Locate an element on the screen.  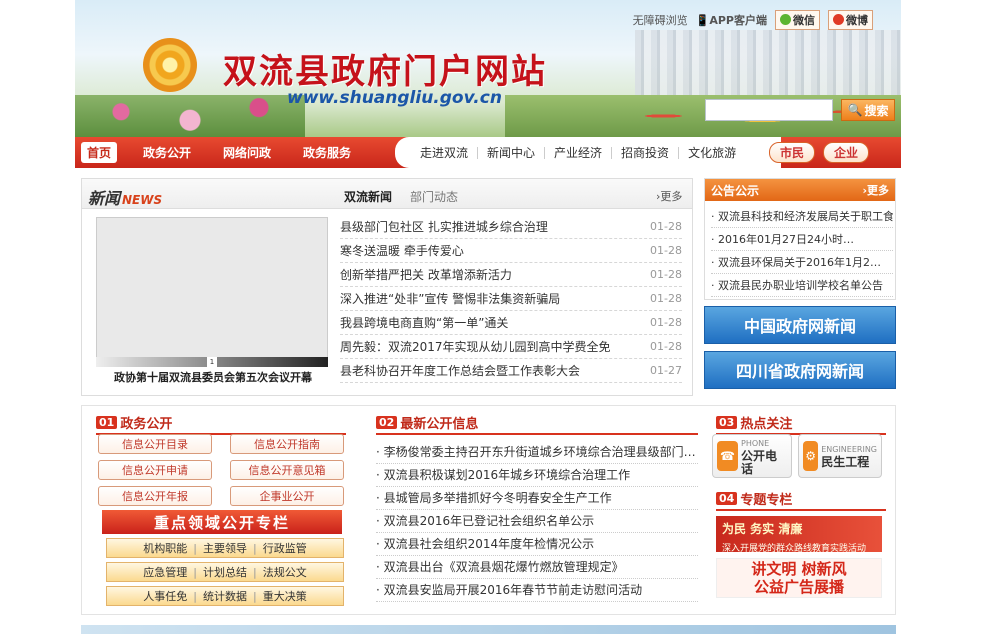
list-item: 深入推进“处非”宣传 警惕非法集资新骗局 01-28 is located at coordinates (511, 299).